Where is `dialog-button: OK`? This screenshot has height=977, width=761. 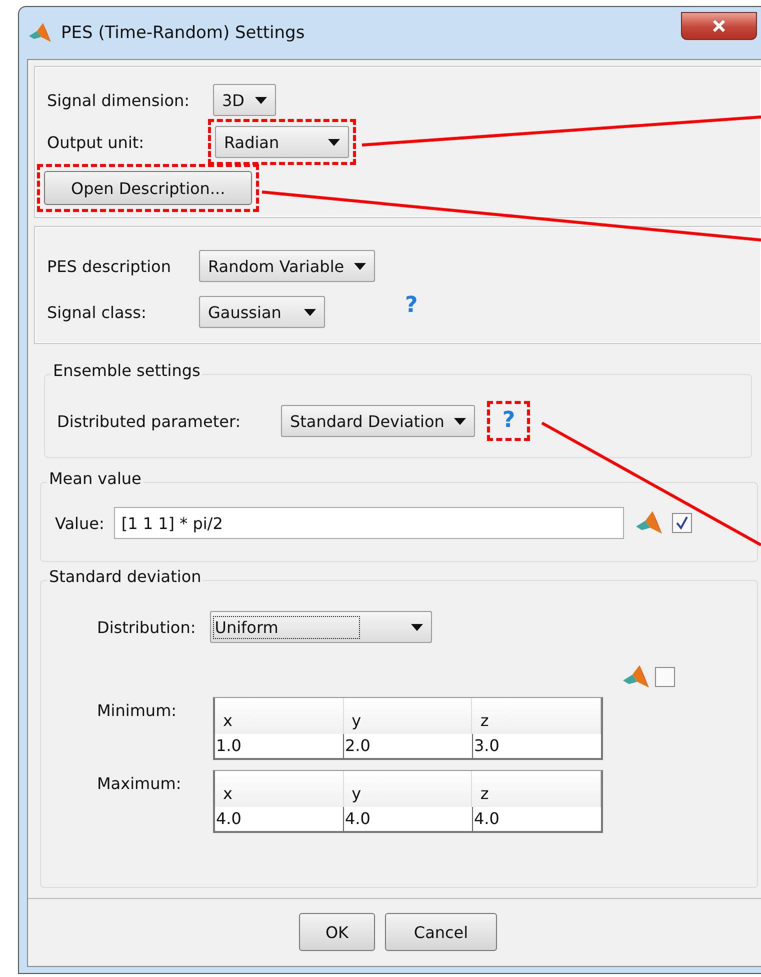
dialog-button: OK is located at coordinates (337, 932).